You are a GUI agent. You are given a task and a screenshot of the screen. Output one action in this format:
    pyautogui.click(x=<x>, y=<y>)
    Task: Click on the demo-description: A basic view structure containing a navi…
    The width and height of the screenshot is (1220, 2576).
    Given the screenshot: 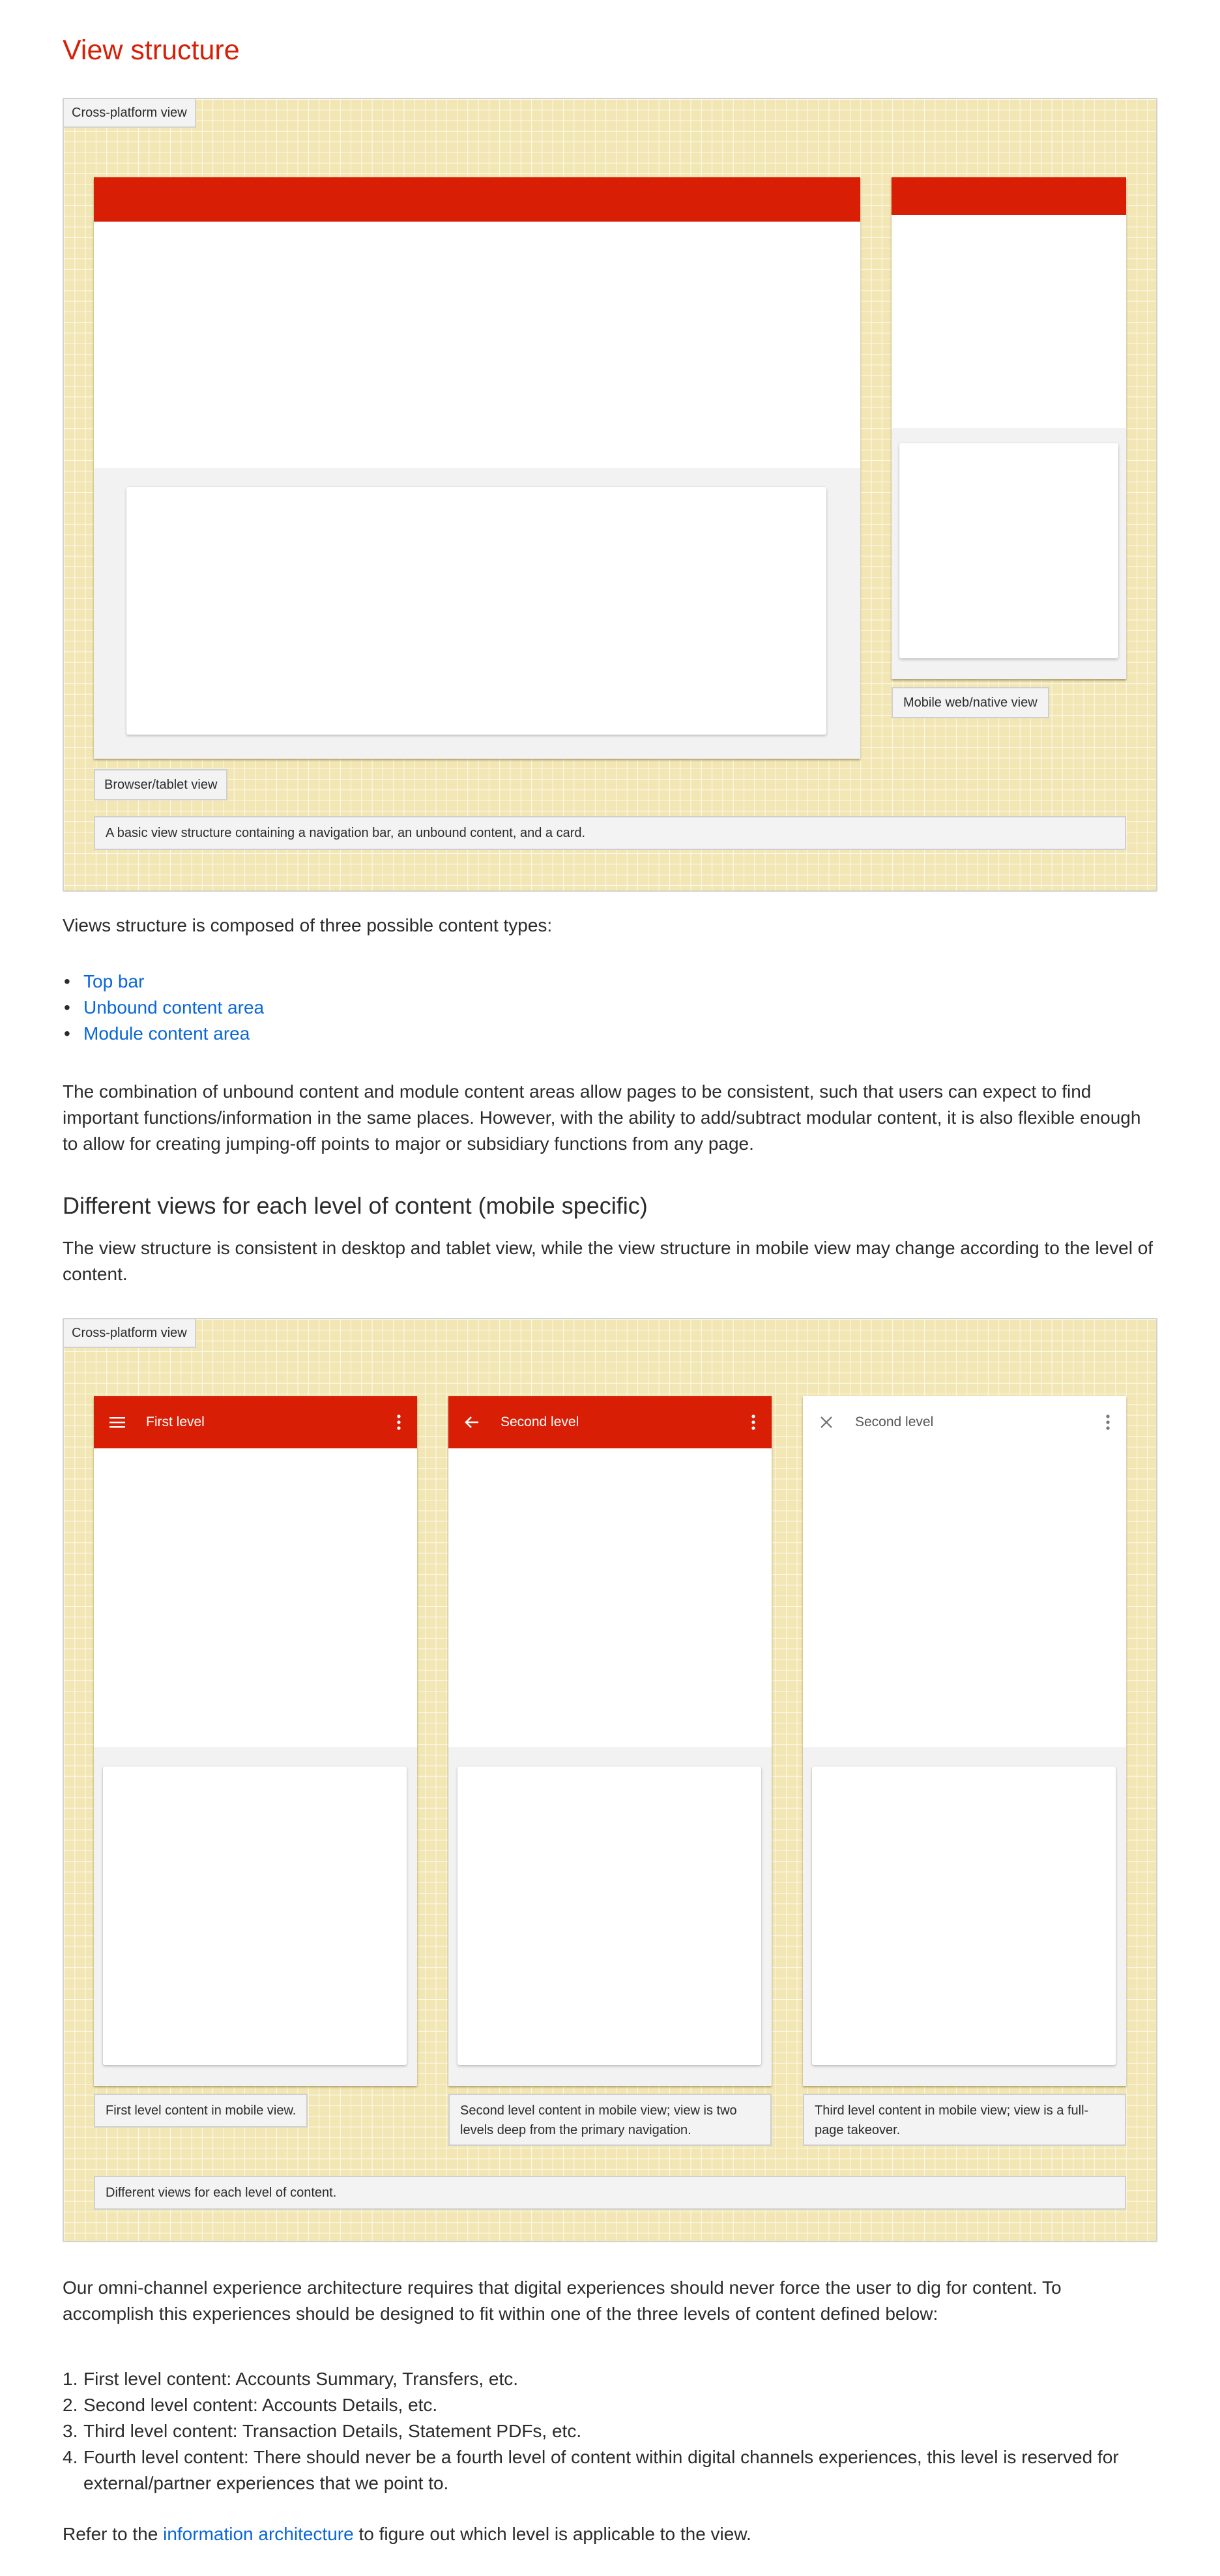 What is the action you would take?
    pyautogui.click(x=610, y=833)
    